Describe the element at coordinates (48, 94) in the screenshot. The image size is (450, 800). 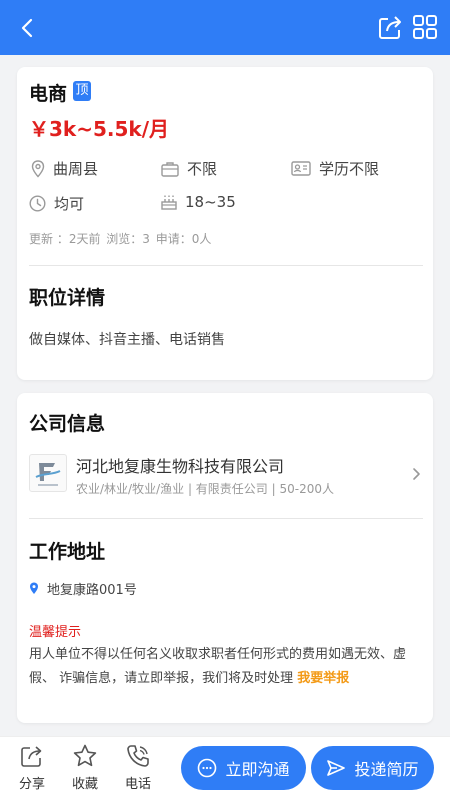
I see `job-title: 电商` at that location.